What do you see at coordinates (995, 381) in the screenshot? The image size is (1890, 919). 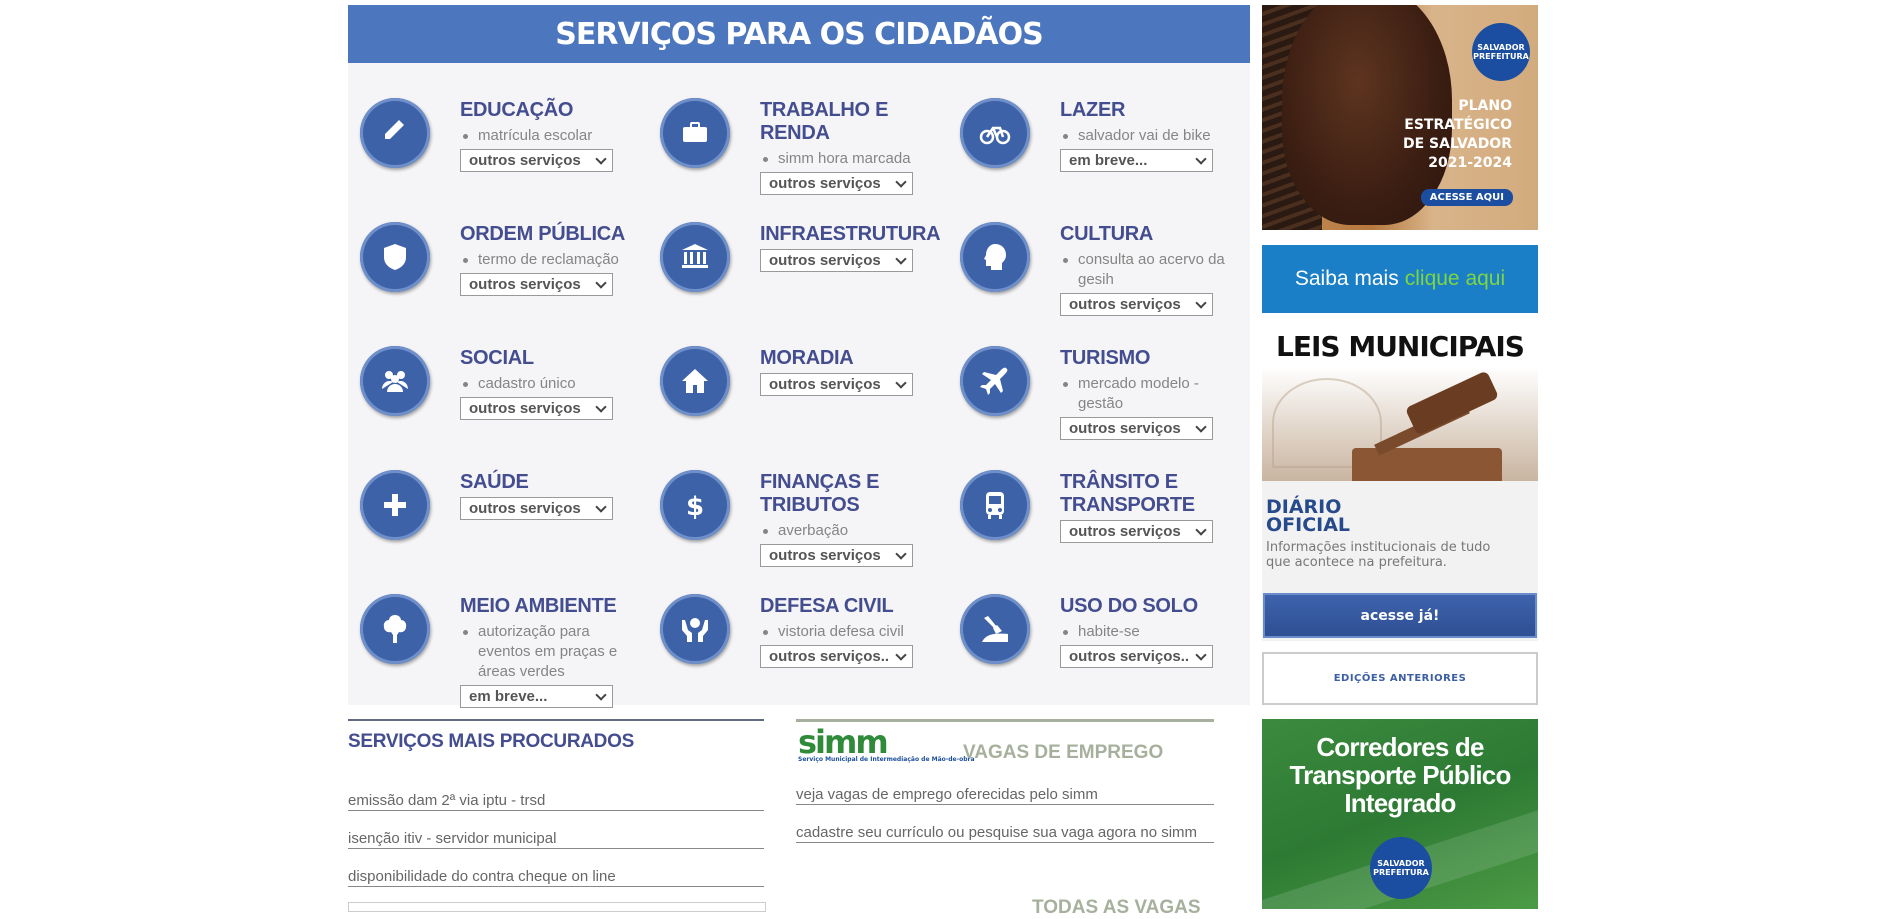 I see `airplane-icon` at bounding box center [995, 381].